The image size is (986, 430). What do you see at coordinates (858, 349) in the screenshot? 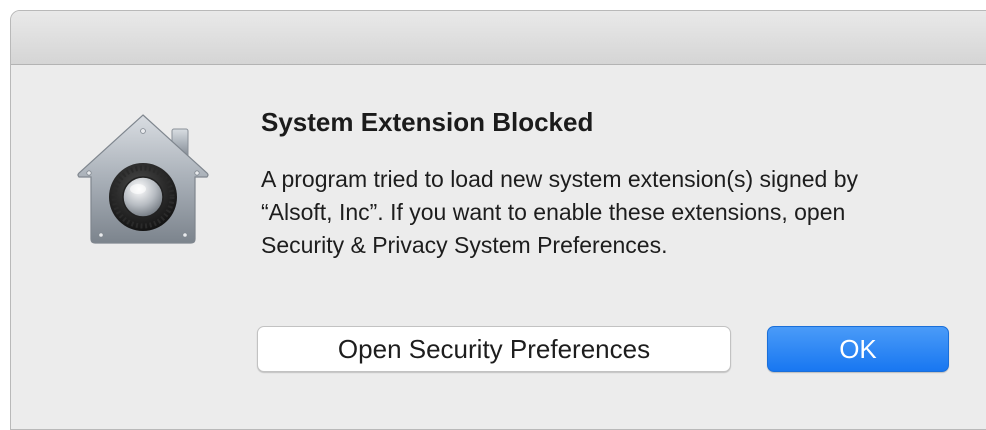
I see `ok-button: OK` at bounding box center [858, 349].